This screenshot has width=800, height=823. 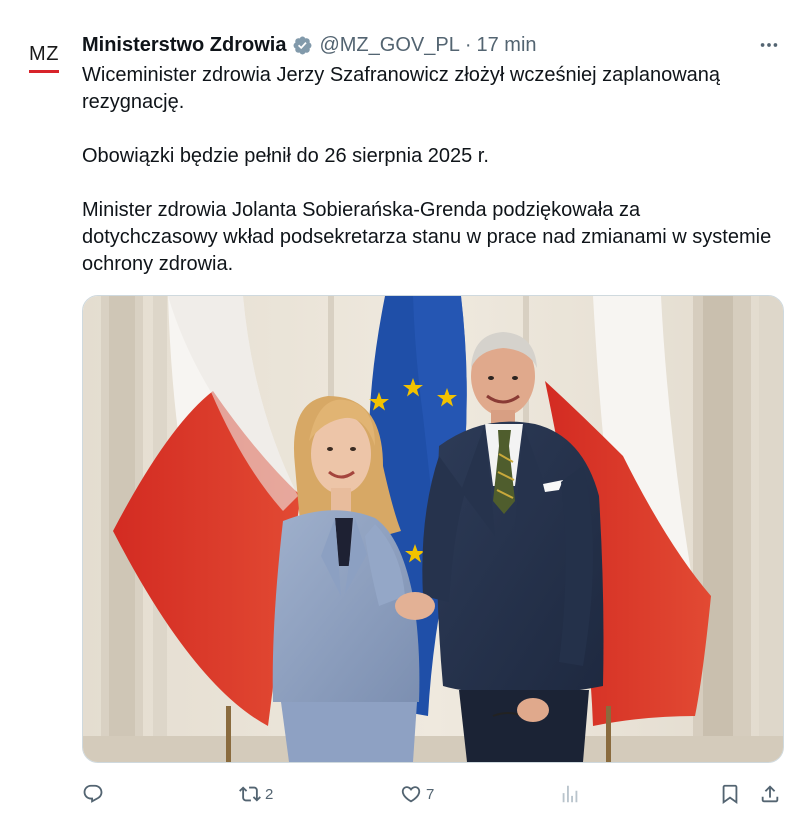 I want to click on heart-icon, so click(x=411, y=794).